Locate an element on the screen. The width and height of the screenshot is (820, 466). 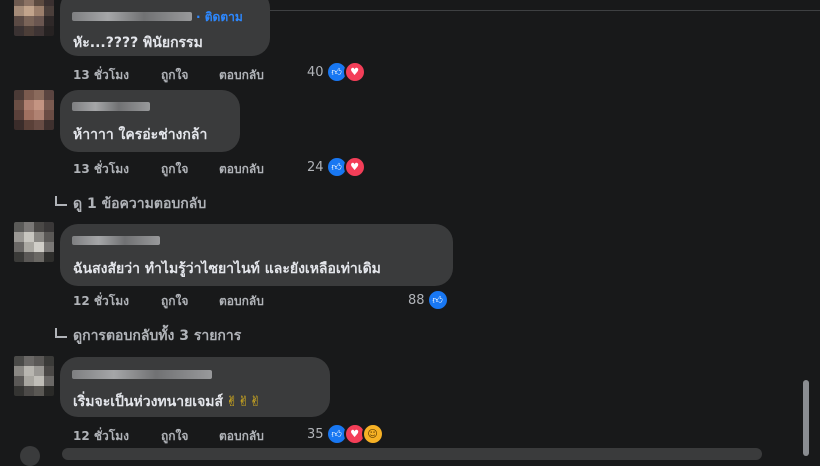
view-replies-label: ดูการตอบกลับทั้ง 3 รายการ is located at coordinates (157, 336).